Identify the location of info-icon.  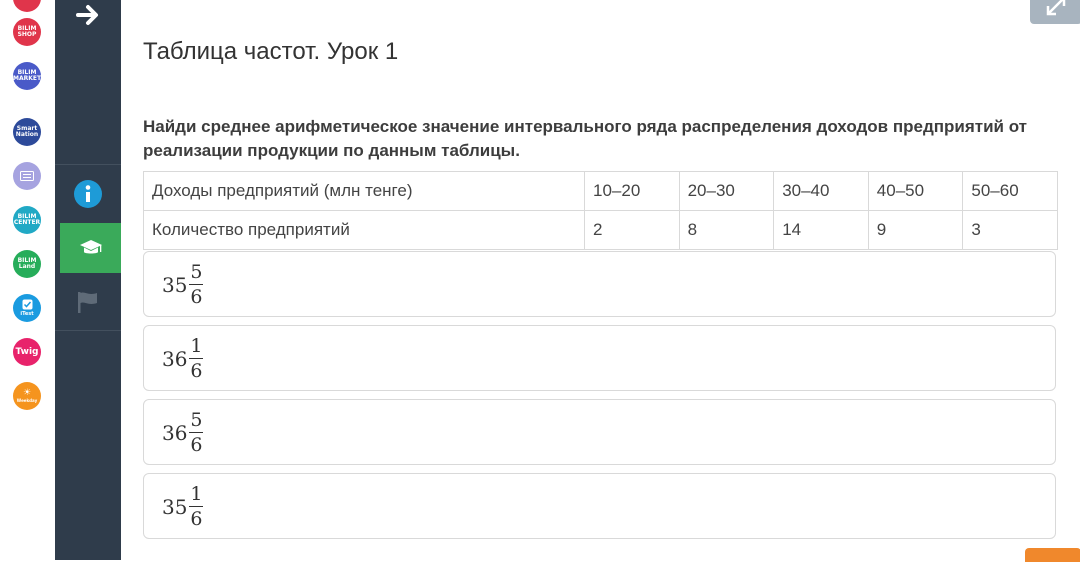
(88, 194).